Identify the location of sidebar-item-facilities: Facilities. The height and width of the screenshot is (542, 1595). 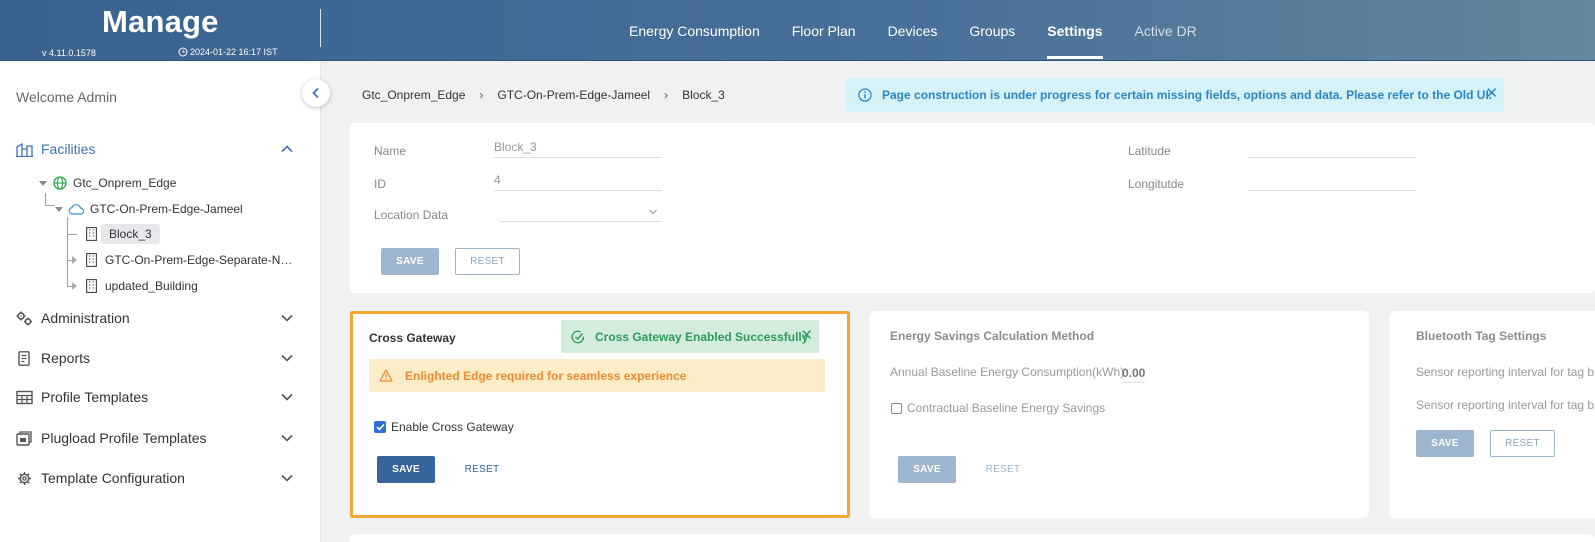
(157, 149).